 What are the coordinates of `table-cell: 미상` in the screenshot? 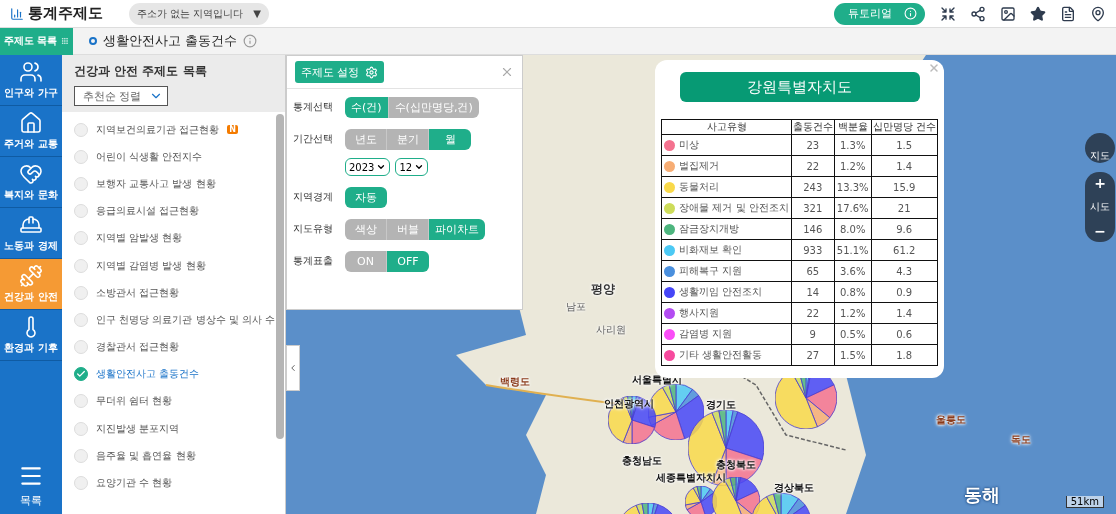 It's located at (726, 145).